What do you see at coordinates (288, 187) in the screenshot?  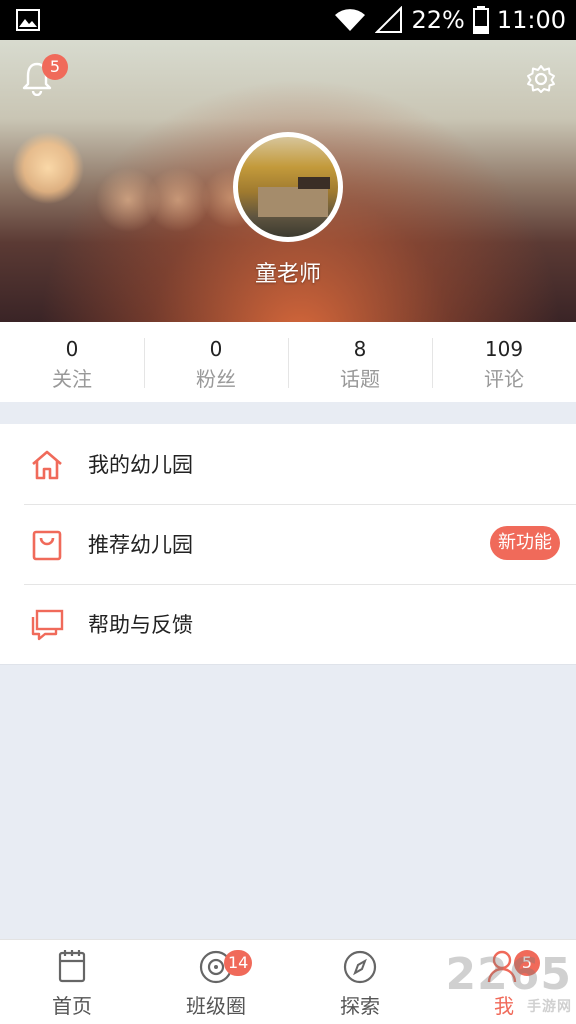 I see `avatar` at bounding box center [288, 187].